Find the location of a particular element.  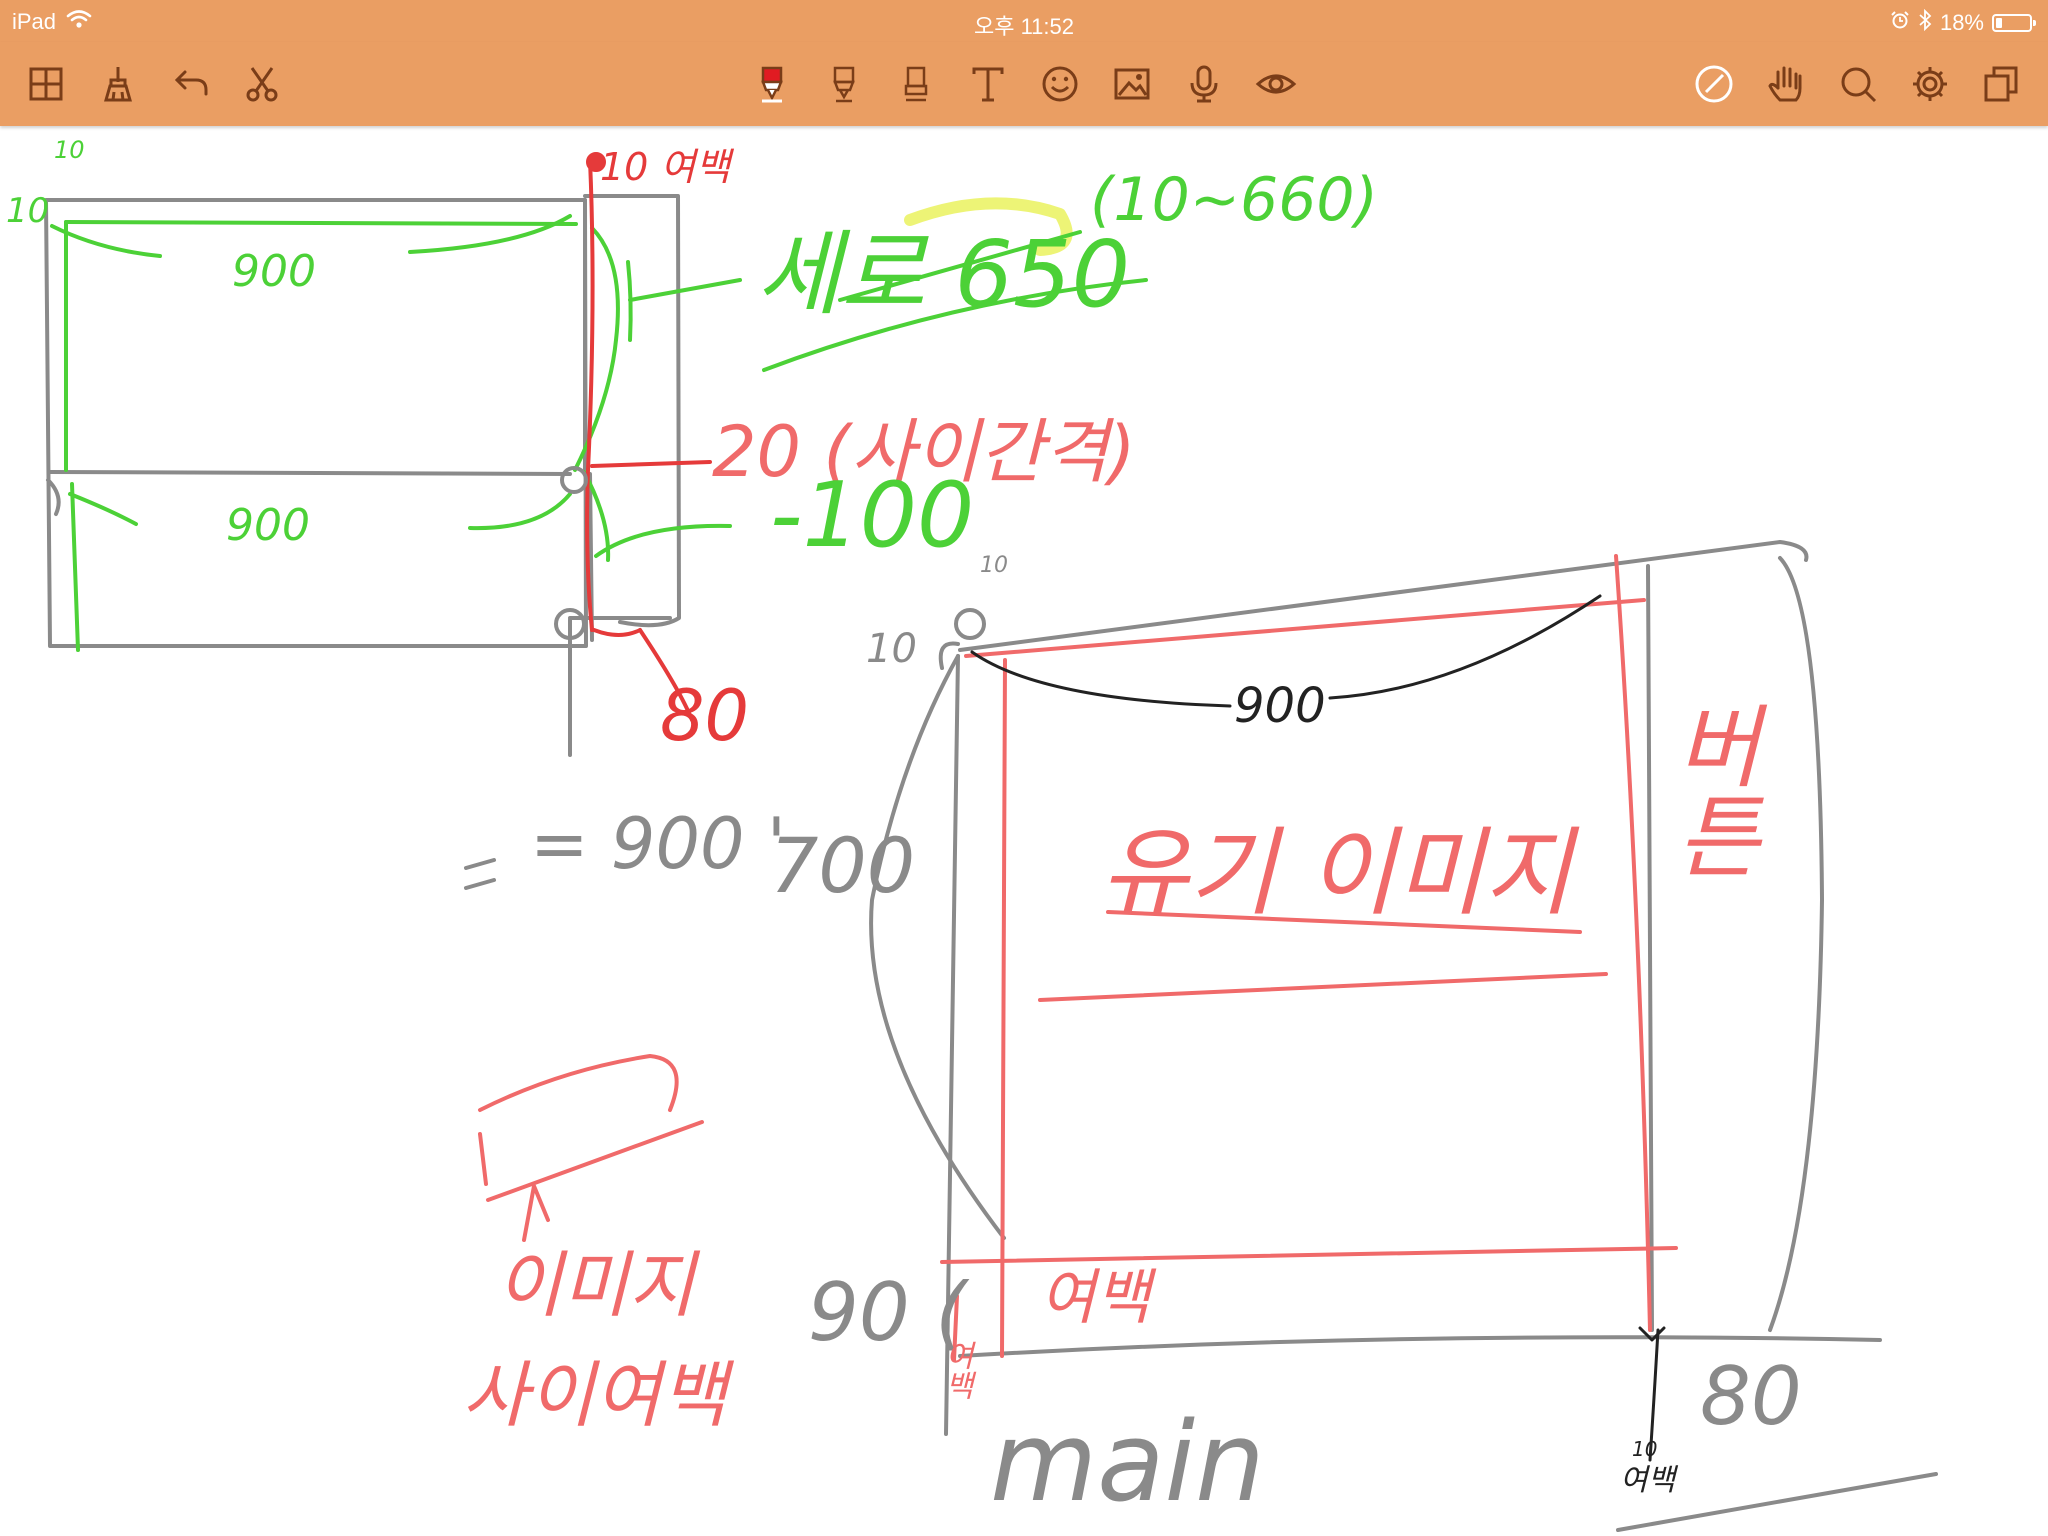

hand-icon is located at coordinates (1786, 84).